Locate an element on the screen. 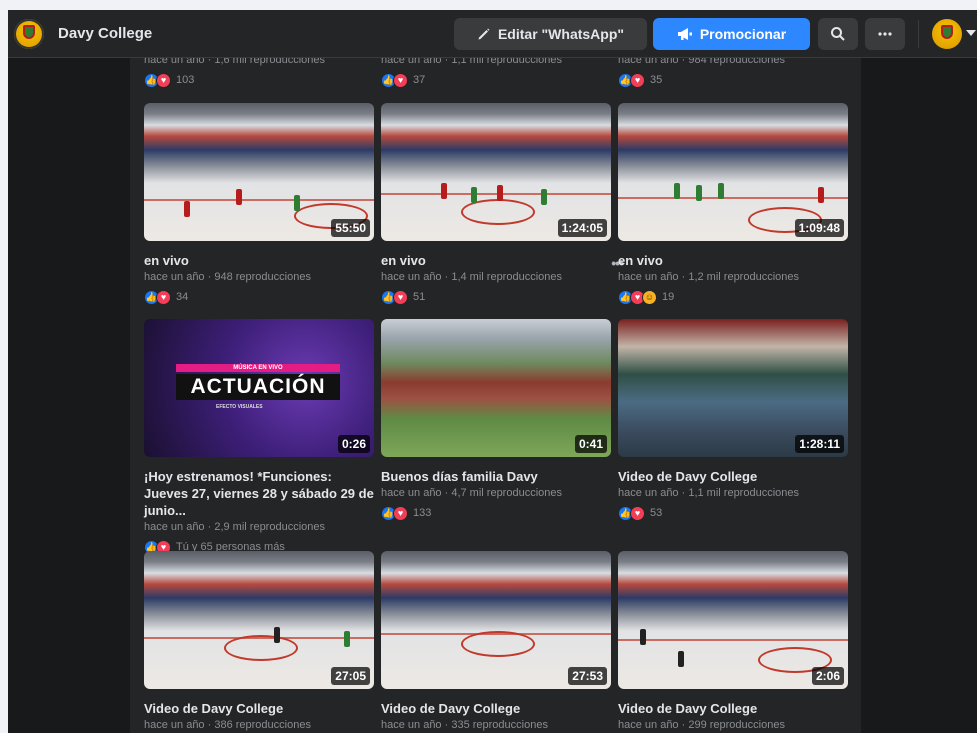  video-thumbnail: 27:05 is located at coordinates (259, 620).